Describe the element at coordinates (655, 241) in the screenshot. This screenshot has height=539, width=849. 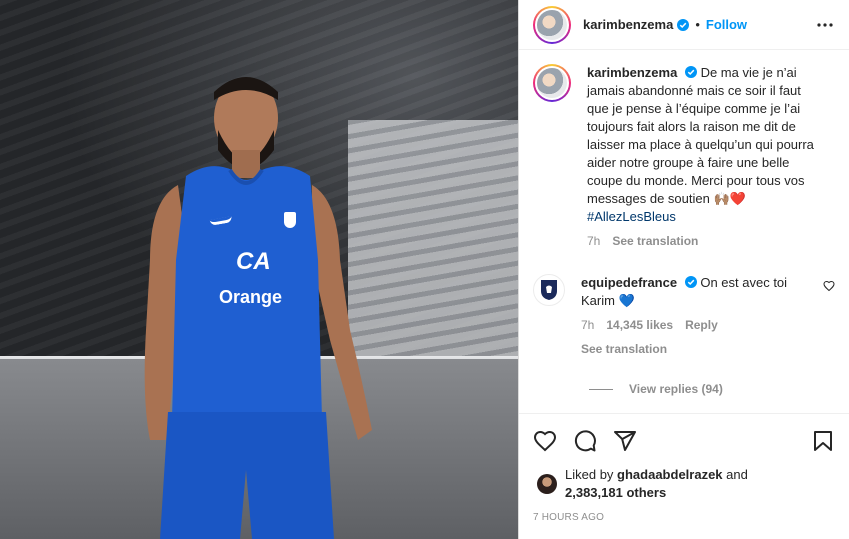
I see `see-translation-link: See translation` at that location.